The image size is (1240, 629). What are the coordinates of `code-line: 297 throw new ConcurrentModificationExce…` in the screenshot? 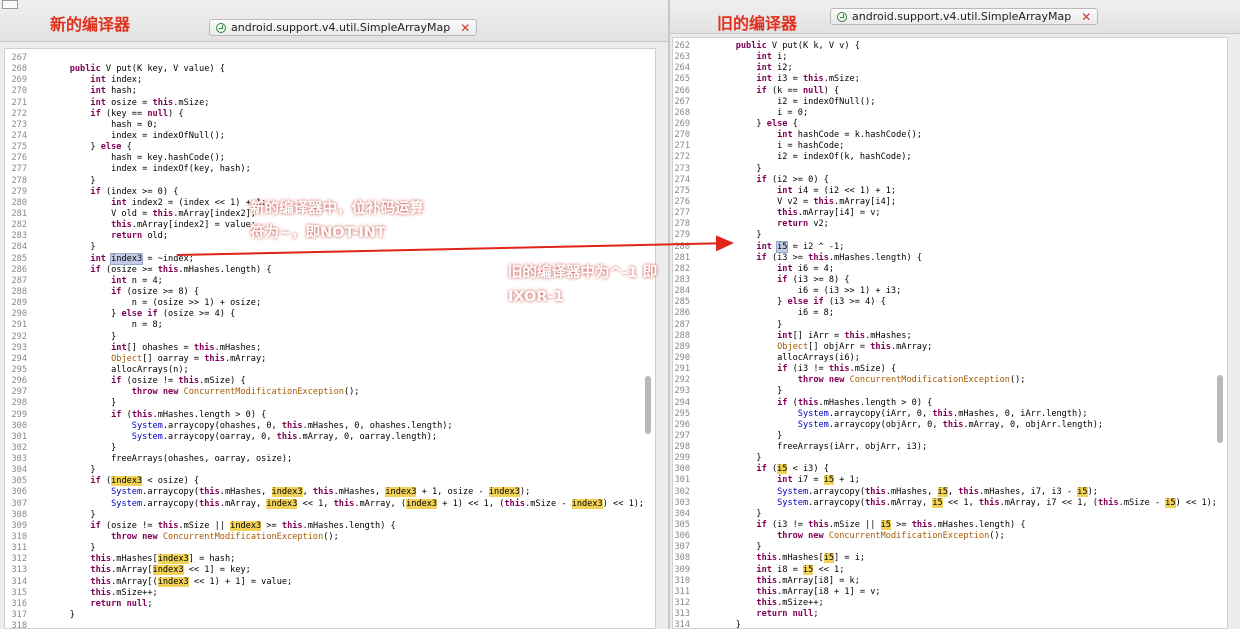 It's located at (330, 392).